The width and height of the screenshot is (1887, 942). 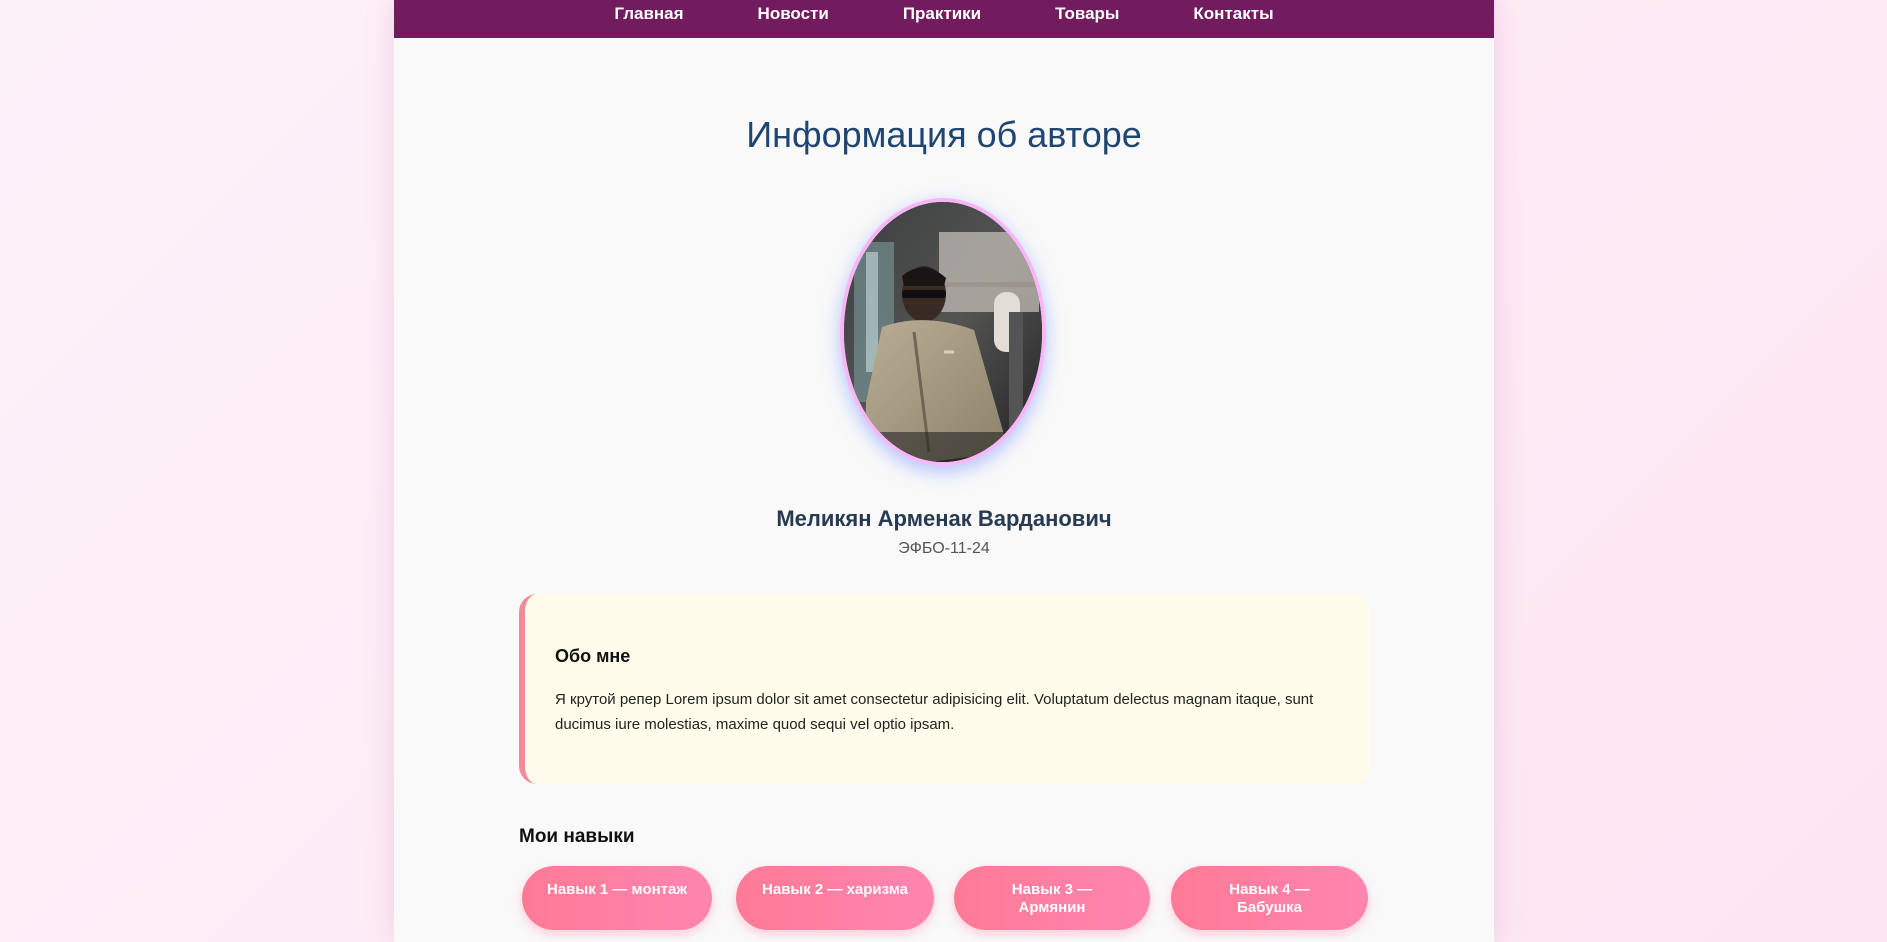 I want to click on nav-link-home: Главная, so click(x=648, y=14).